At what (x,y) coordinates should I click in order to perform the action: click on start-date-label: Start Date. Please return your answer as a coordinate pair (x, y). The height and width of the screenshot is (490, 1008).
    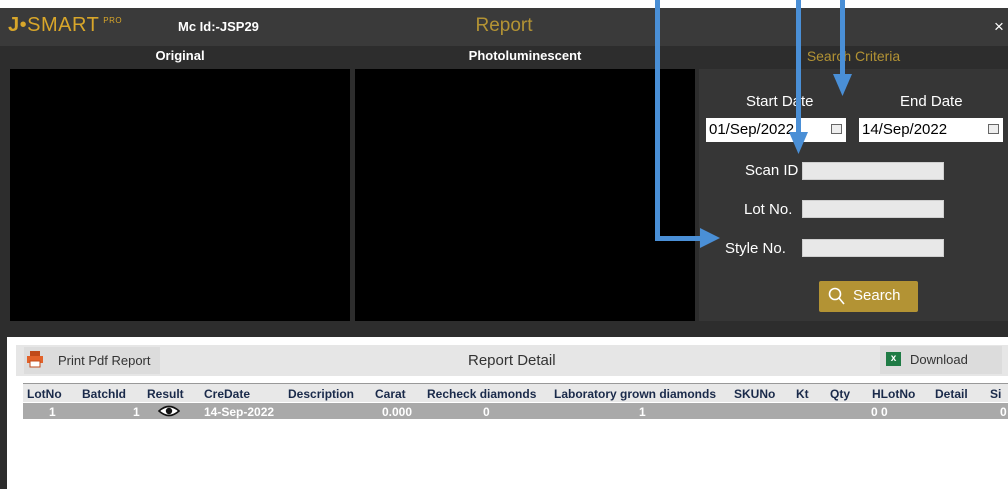
    Looking at the image, I should click on (780, 101).